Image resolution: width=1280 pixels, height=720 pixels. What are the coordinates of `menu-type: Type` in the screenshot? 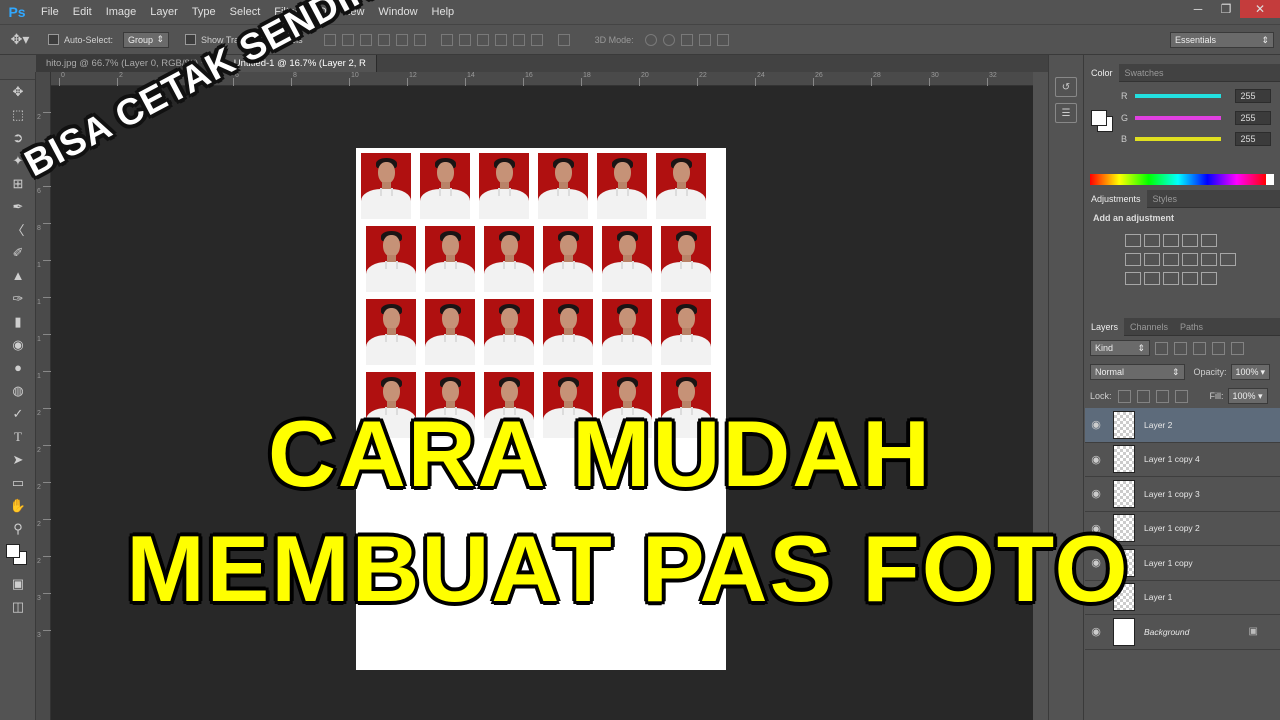 It's located at (204, 12).